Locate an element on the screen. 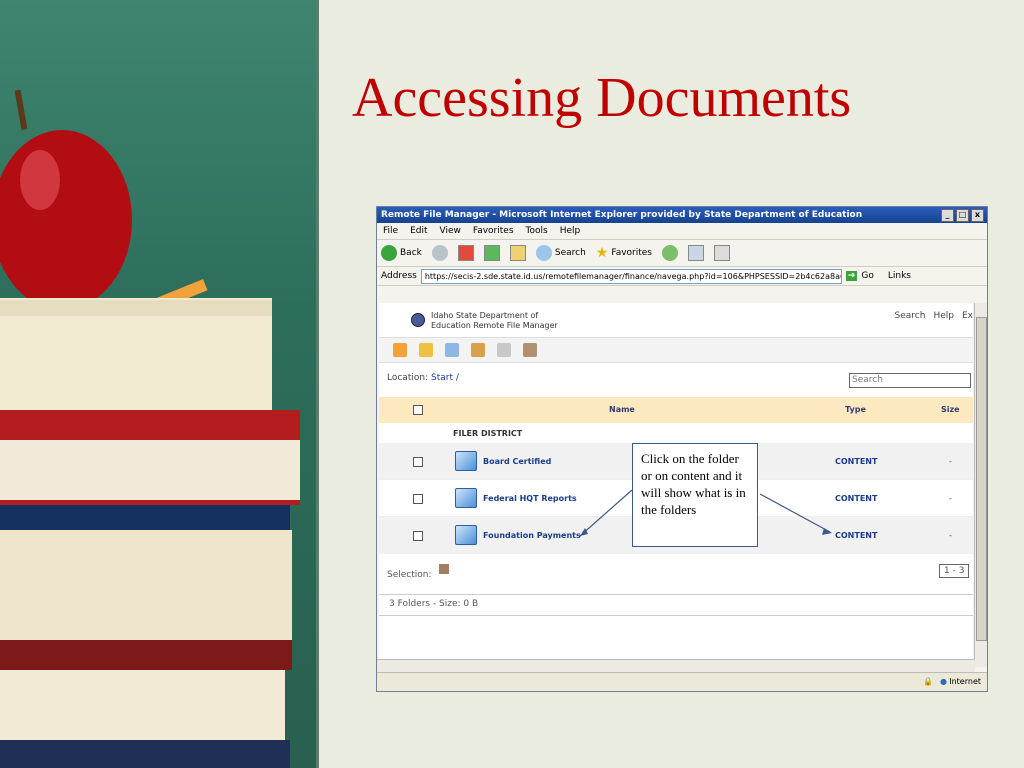 This screenshot has height=768, width=1024. forward-arrow-icon is located at coordinates (439, 253).